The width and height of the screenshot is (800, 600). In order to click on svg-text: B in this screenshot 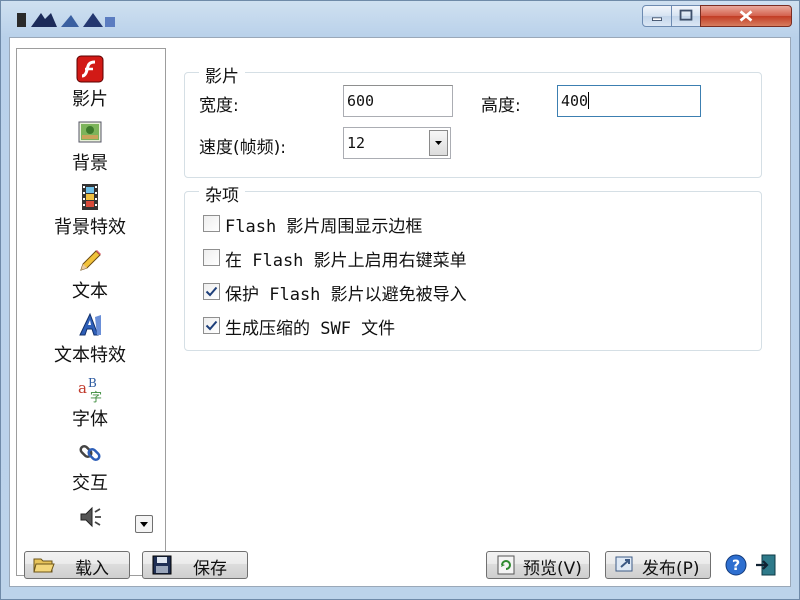, I will do `click(92, 383)`.